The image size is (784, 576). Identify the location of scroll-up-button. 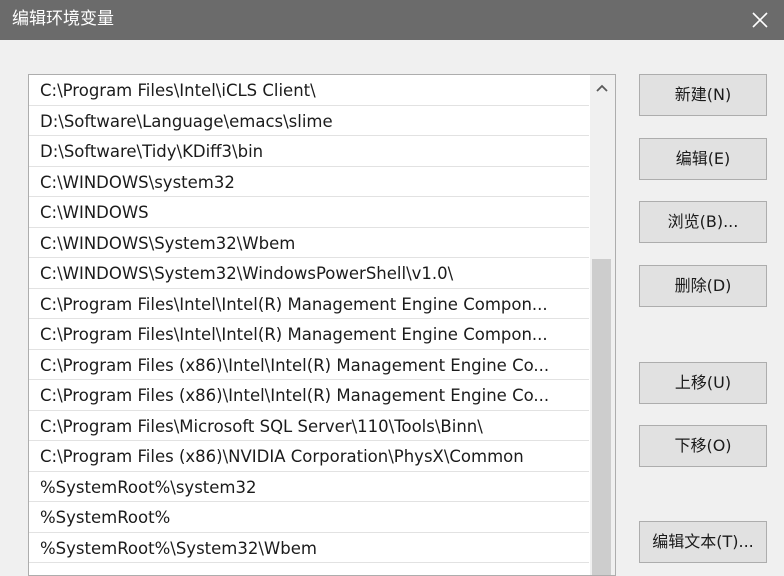
(602, 89).